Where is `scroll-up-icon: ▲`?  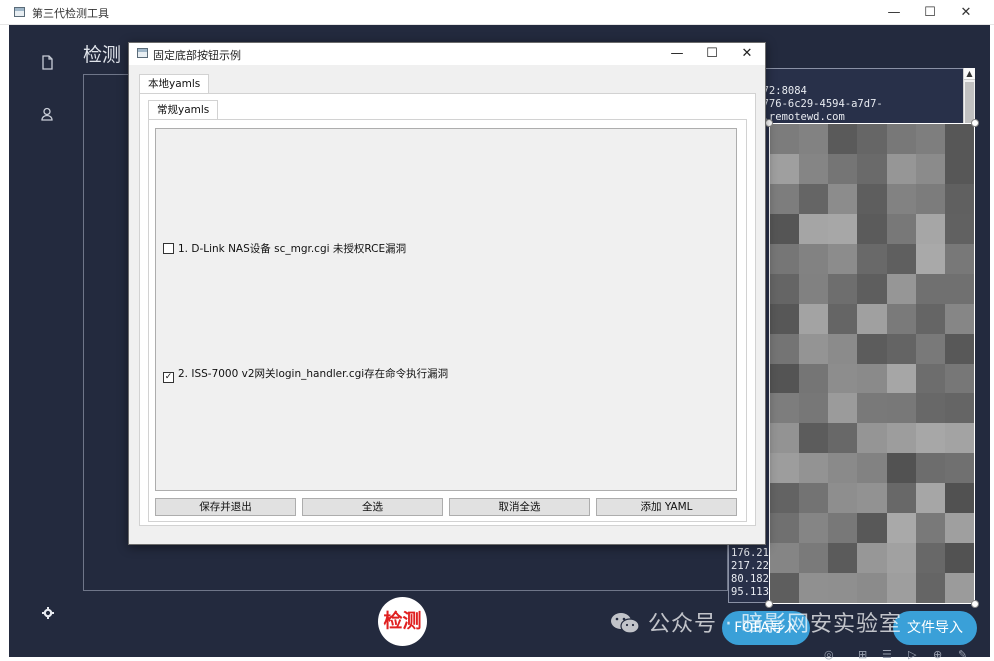 scroll-up-icon: ▲ is located at coordinates (969, 74).